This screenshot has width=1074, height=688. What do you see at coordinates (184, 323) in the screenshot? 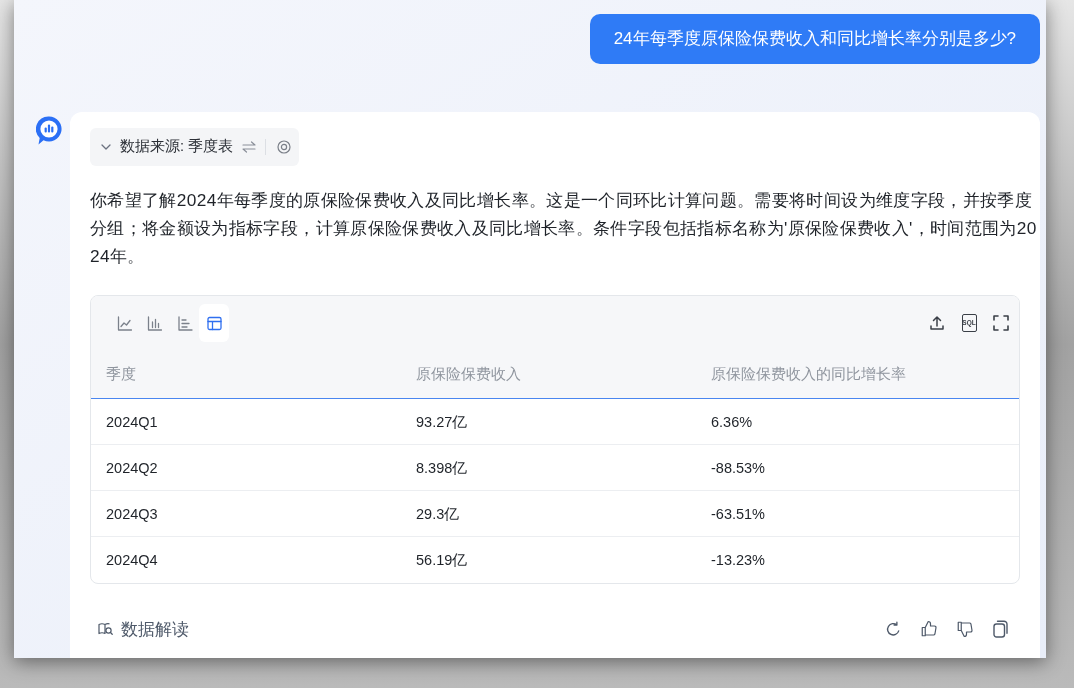
I see `horizontal-bar-chart-icon` at bounding box center [184, 323].